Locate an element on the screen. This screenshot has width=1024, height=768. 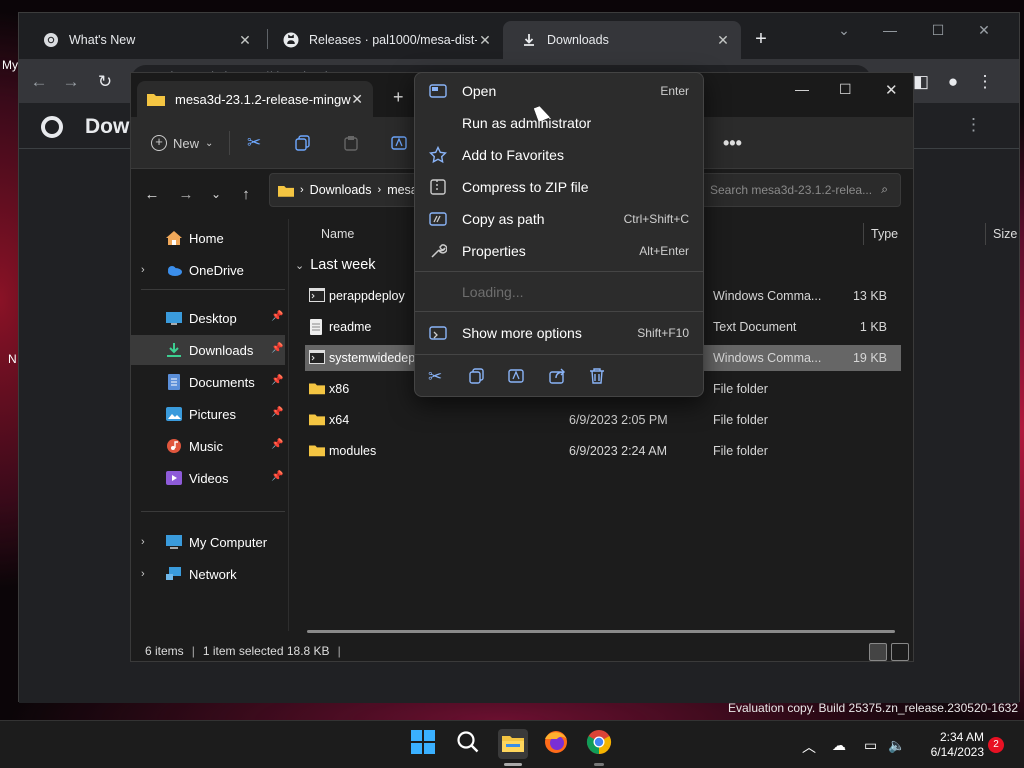
more-icon: ••• is located at coordinates (732, 143).